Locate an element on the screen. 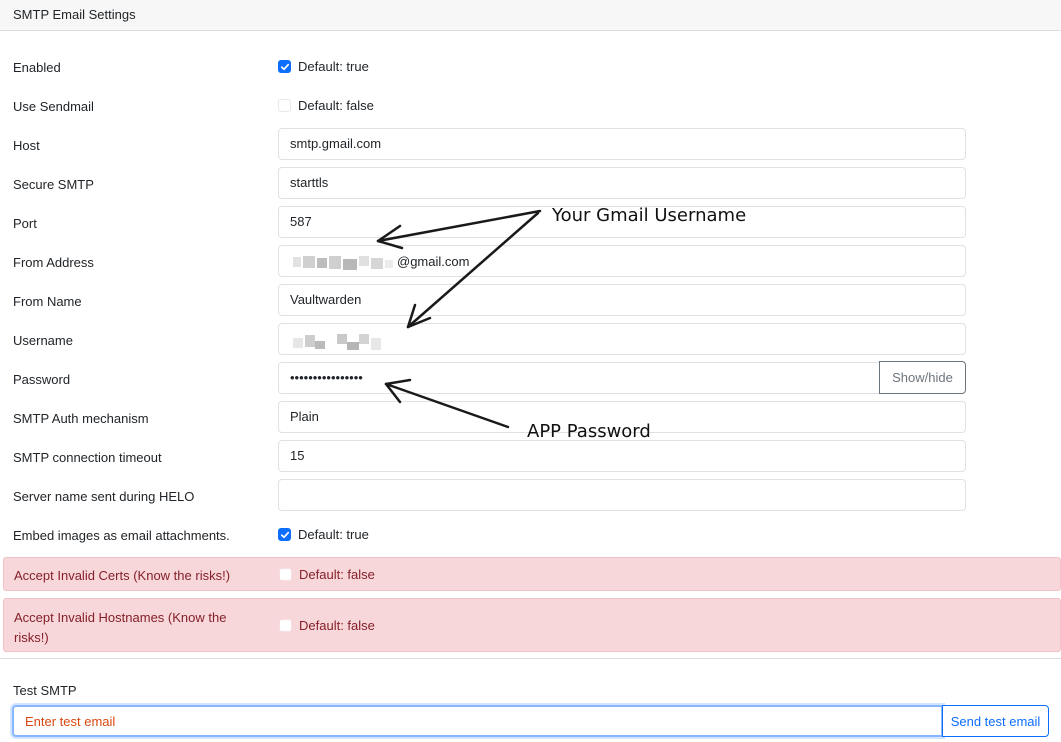 The height and width of the screenshot is (742, 1061). embed-images-default-text: Default: true is located at coordinates (333, 534).